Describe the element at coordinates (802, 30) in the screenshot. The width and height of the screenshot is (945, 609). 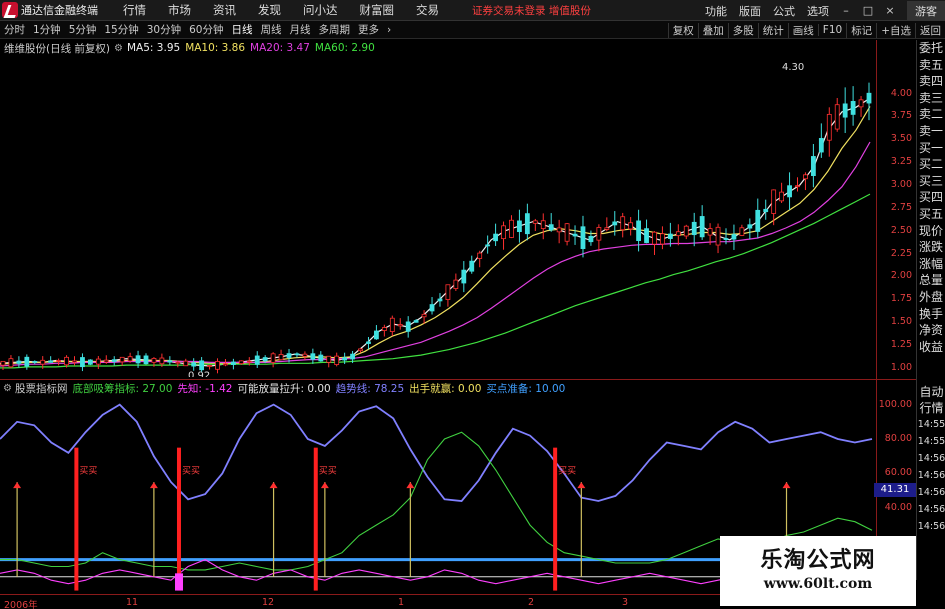
I see `draw-line-button: 画线` at that location.